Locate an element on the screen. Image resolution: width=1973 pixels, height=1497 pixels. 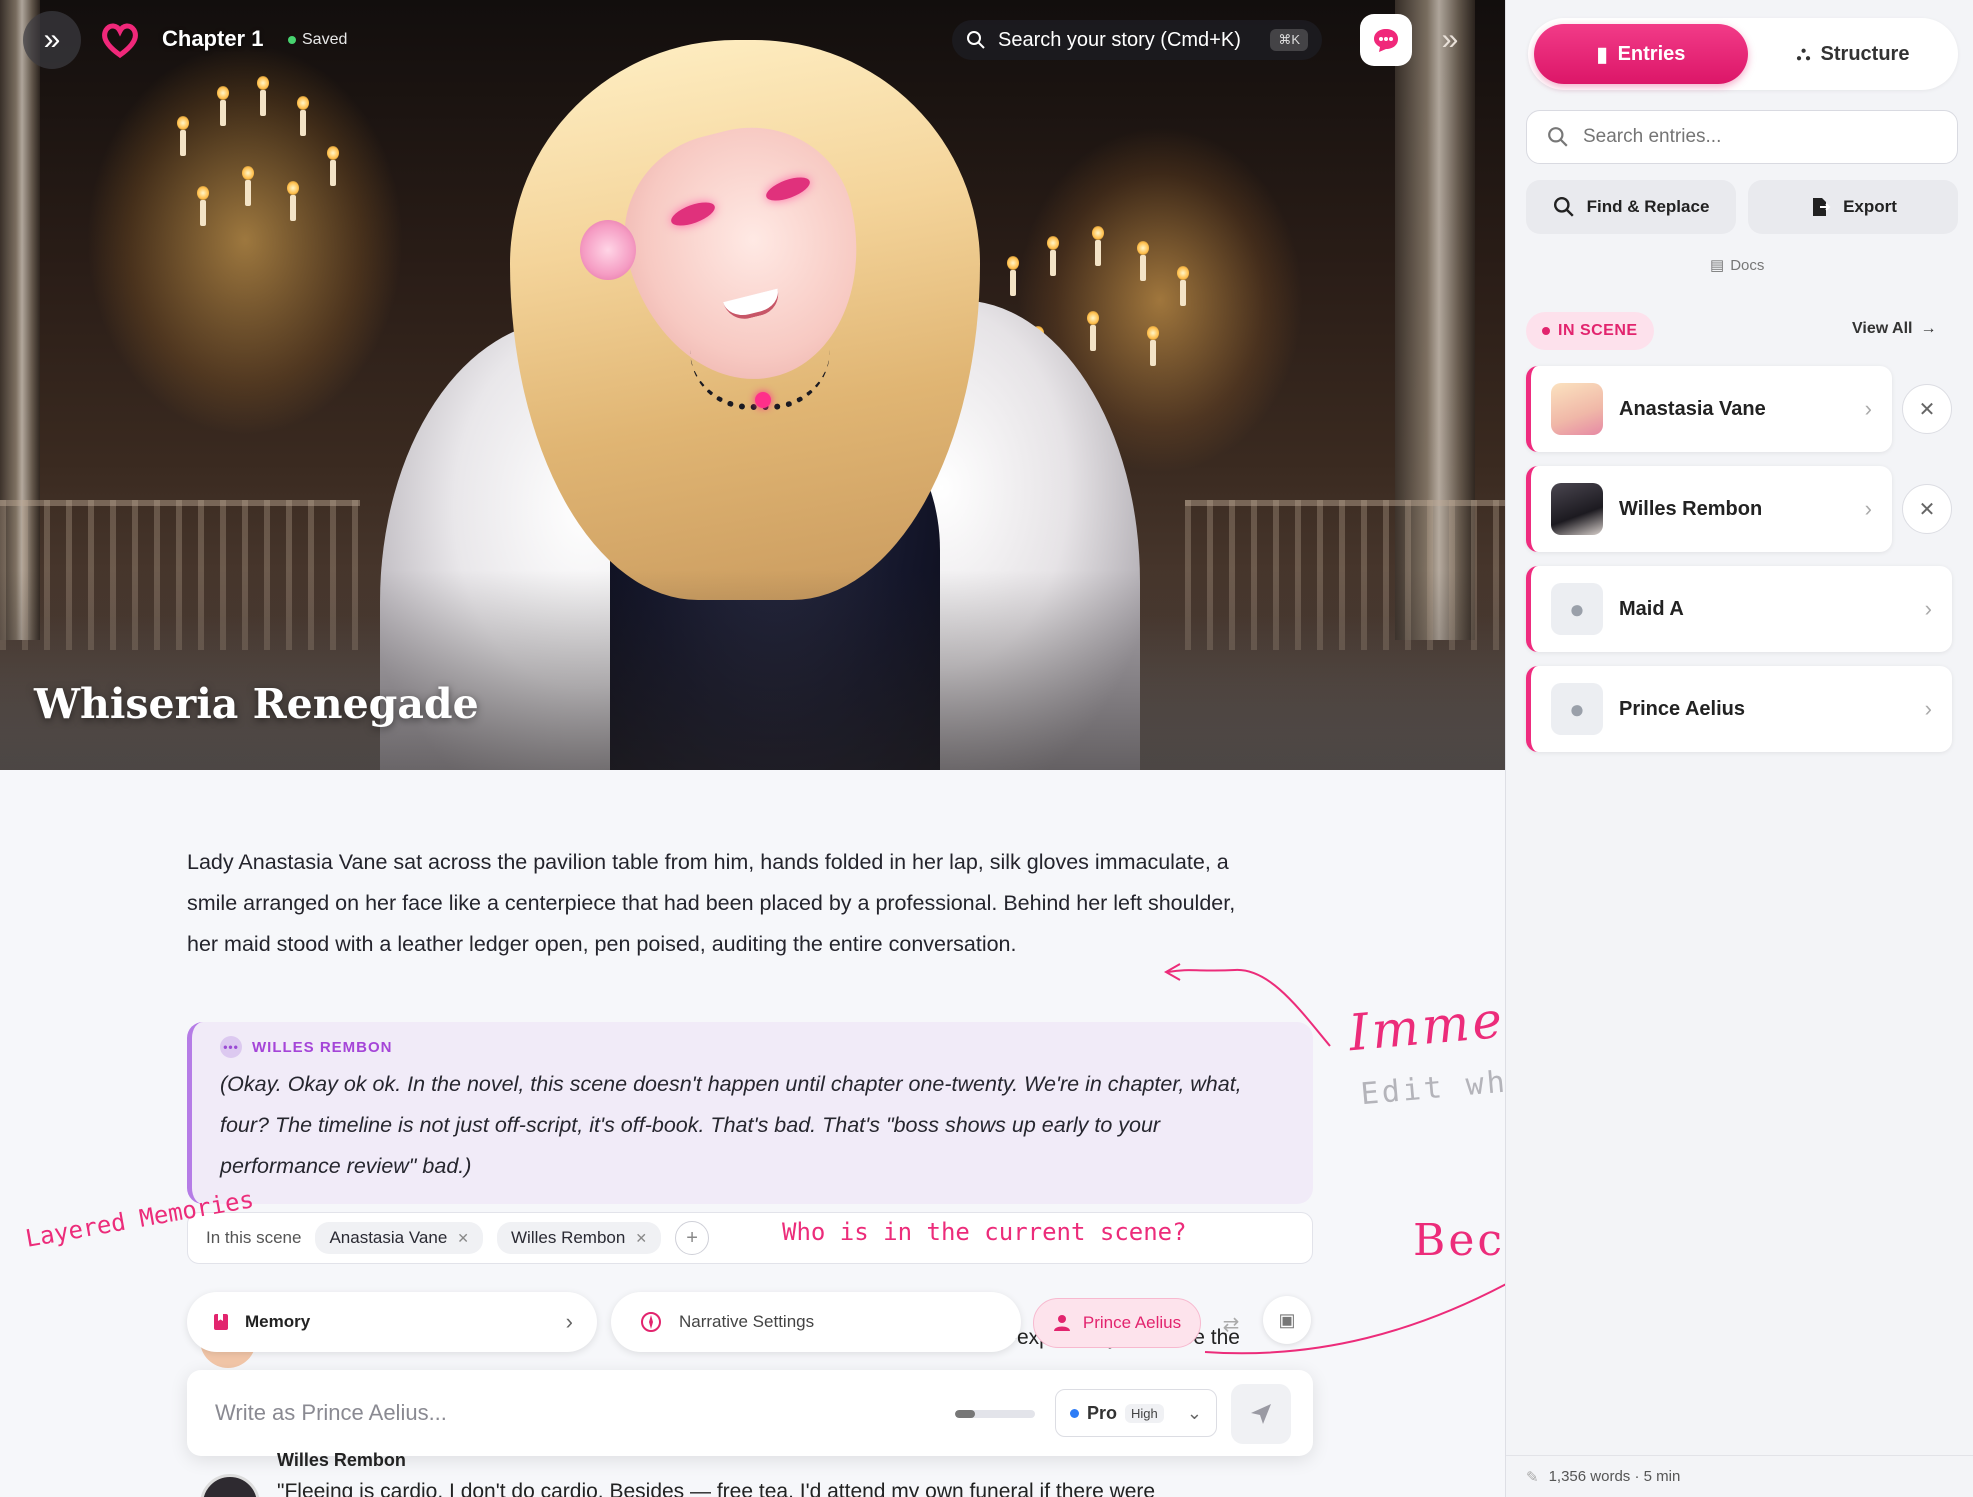
scene-chip: Willes Rembon ✕ is located at coordinates (579, 1238).